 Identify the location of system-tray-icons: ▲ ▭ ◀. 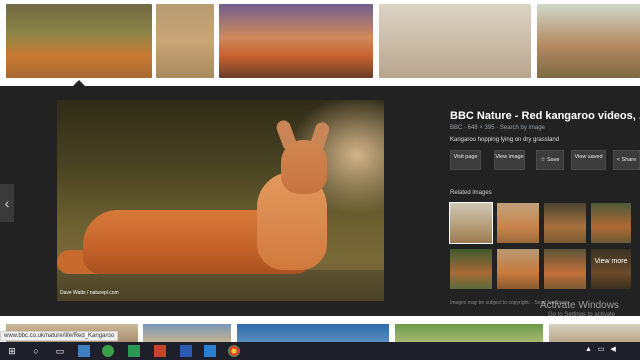
(601, 349).